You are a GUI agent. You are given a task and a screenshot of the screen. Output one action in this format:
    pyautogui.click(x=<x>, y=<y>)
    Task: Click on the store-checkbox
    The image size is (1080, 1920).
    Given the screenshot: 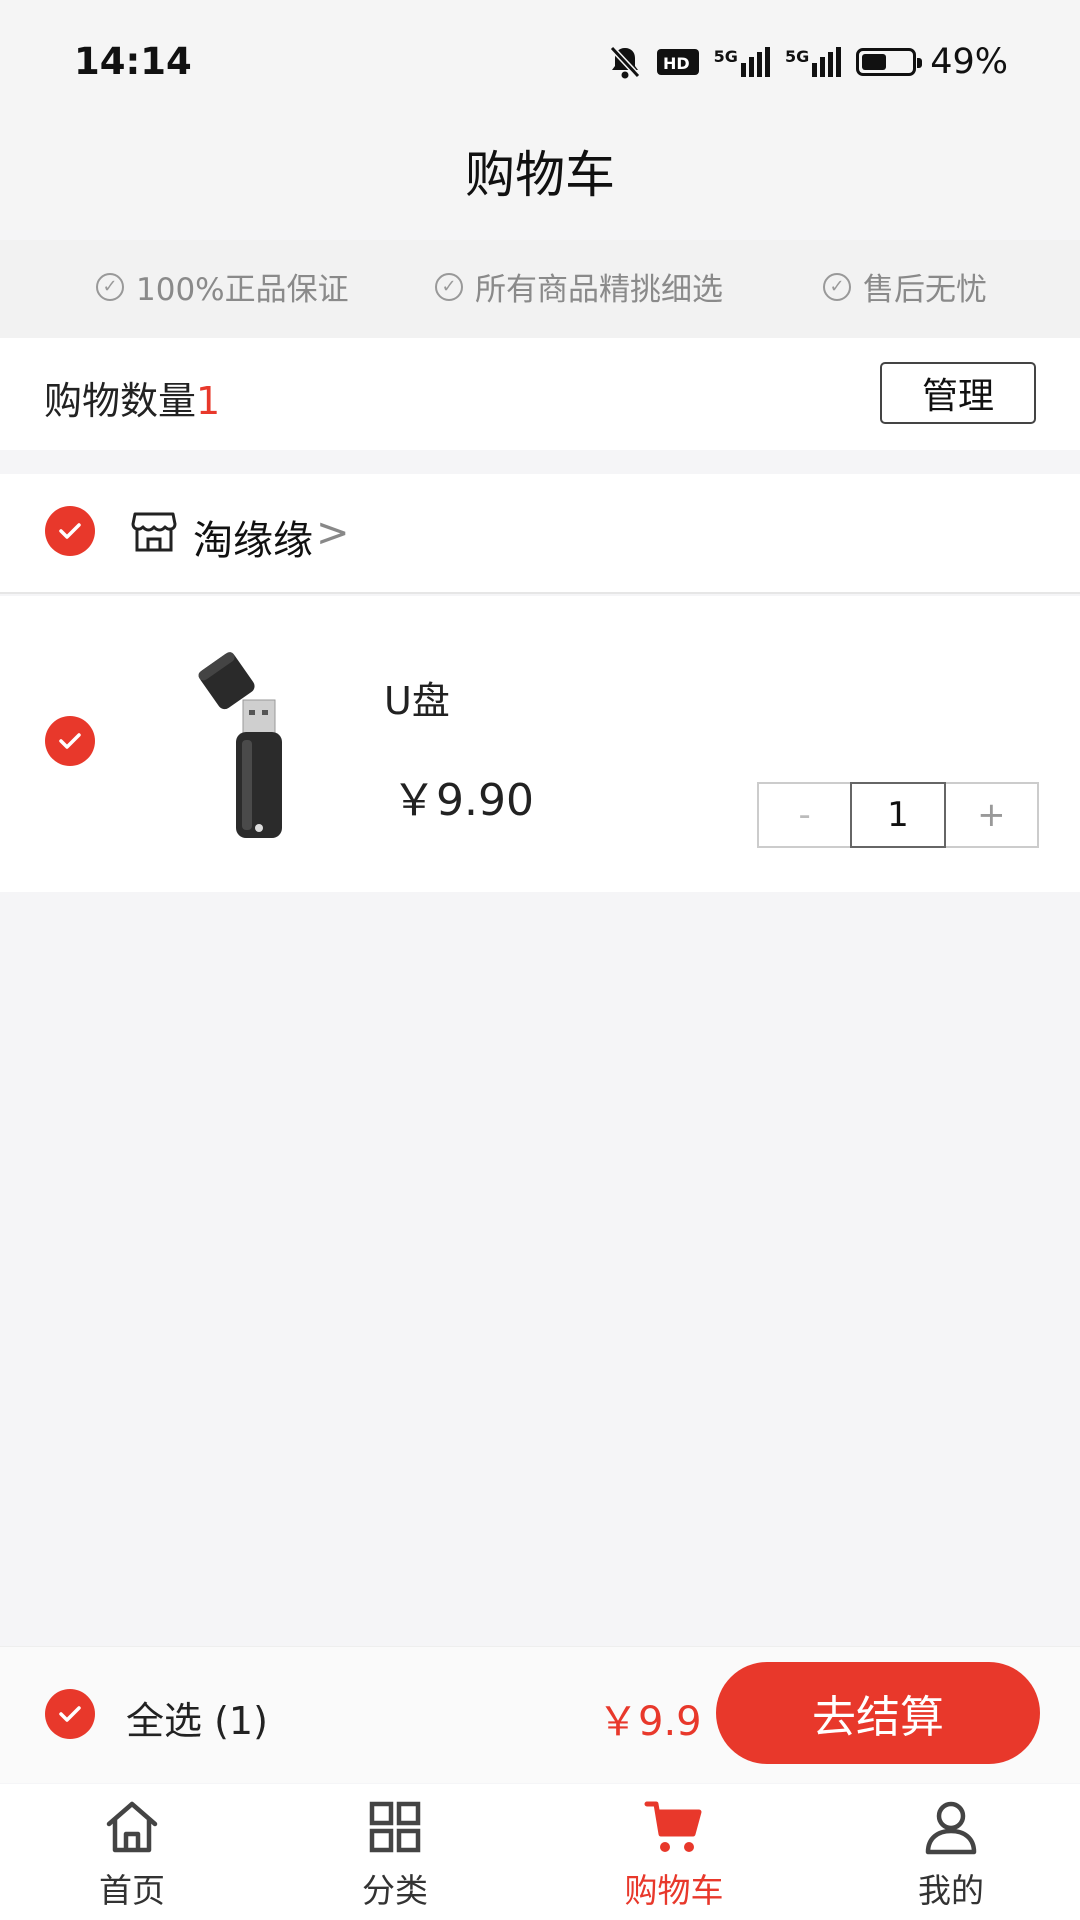 What is the action you would take?
    pyautogui.click(x=70, y=531)
    